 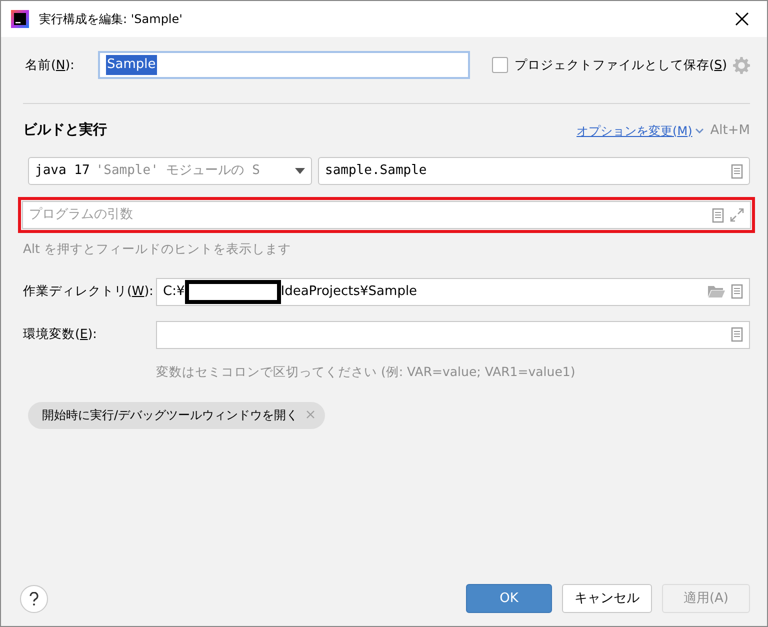 What do you see at coordinates (20, 19) in the screenshot?
I see `app-logo-icon` at bounding box center [20, 19].